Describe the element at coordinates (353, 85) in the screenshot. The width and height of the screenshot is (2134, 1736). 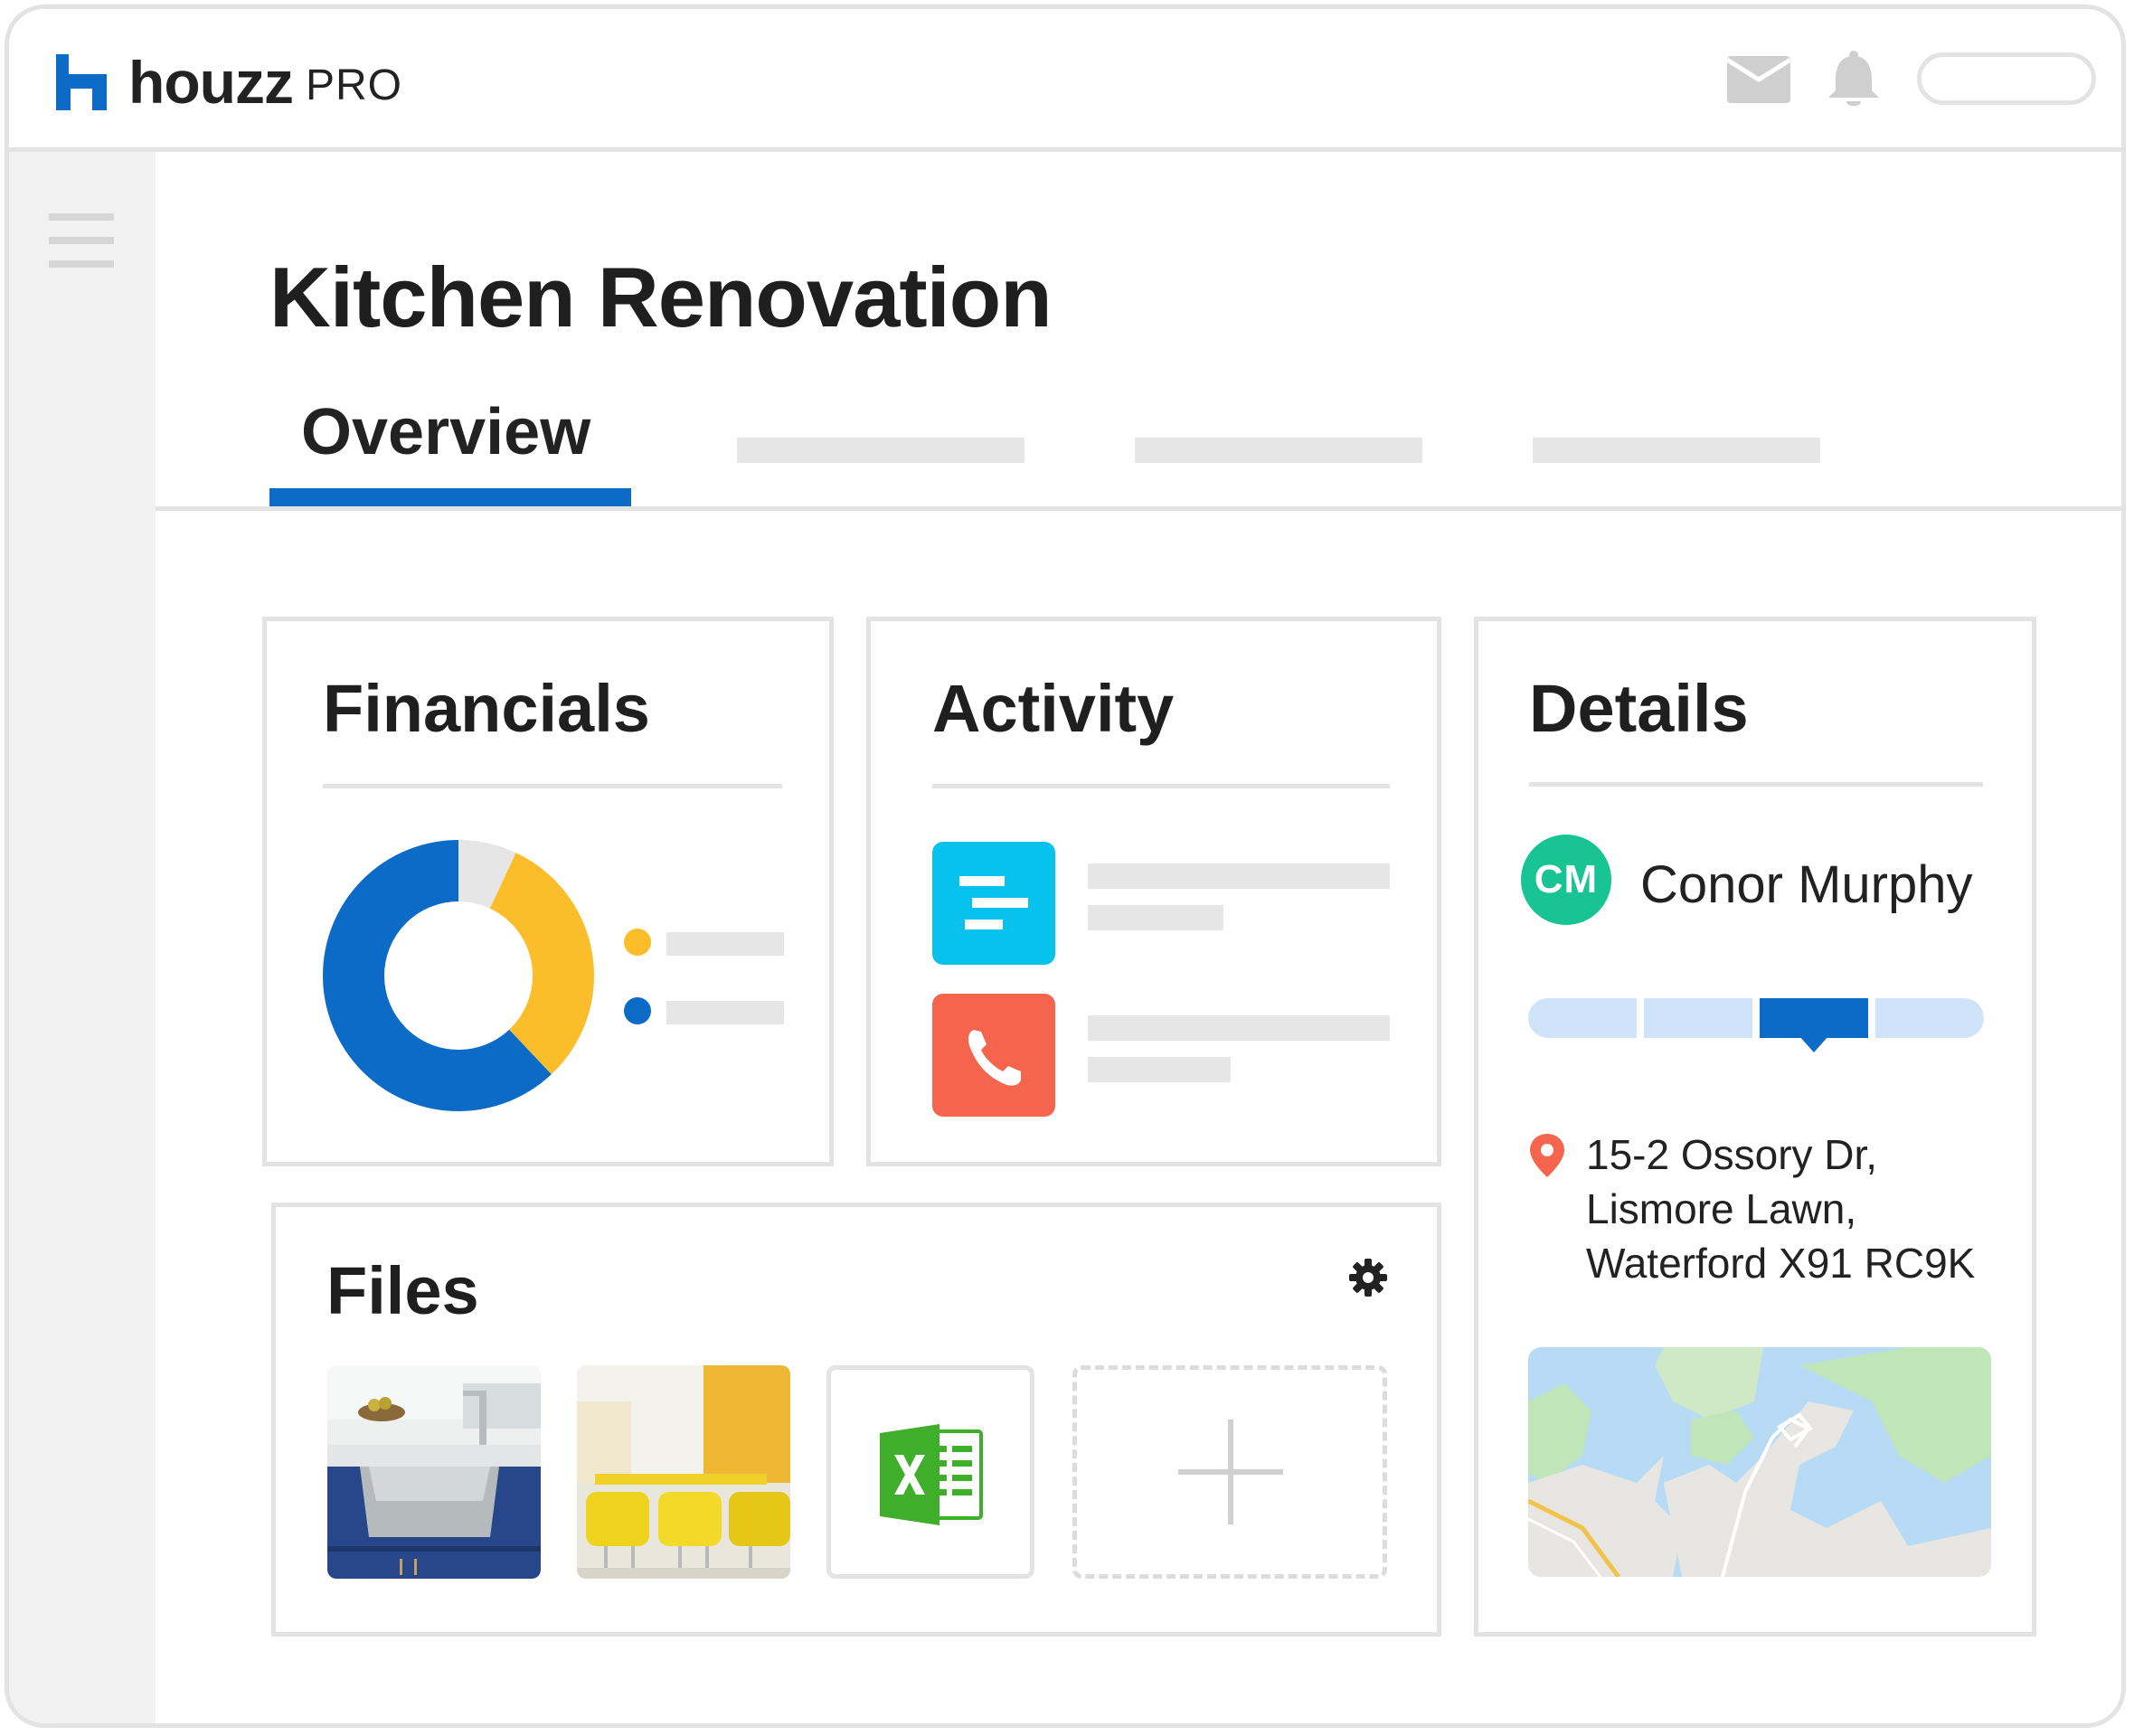
I see `brand-suffix: PRO` at that location.